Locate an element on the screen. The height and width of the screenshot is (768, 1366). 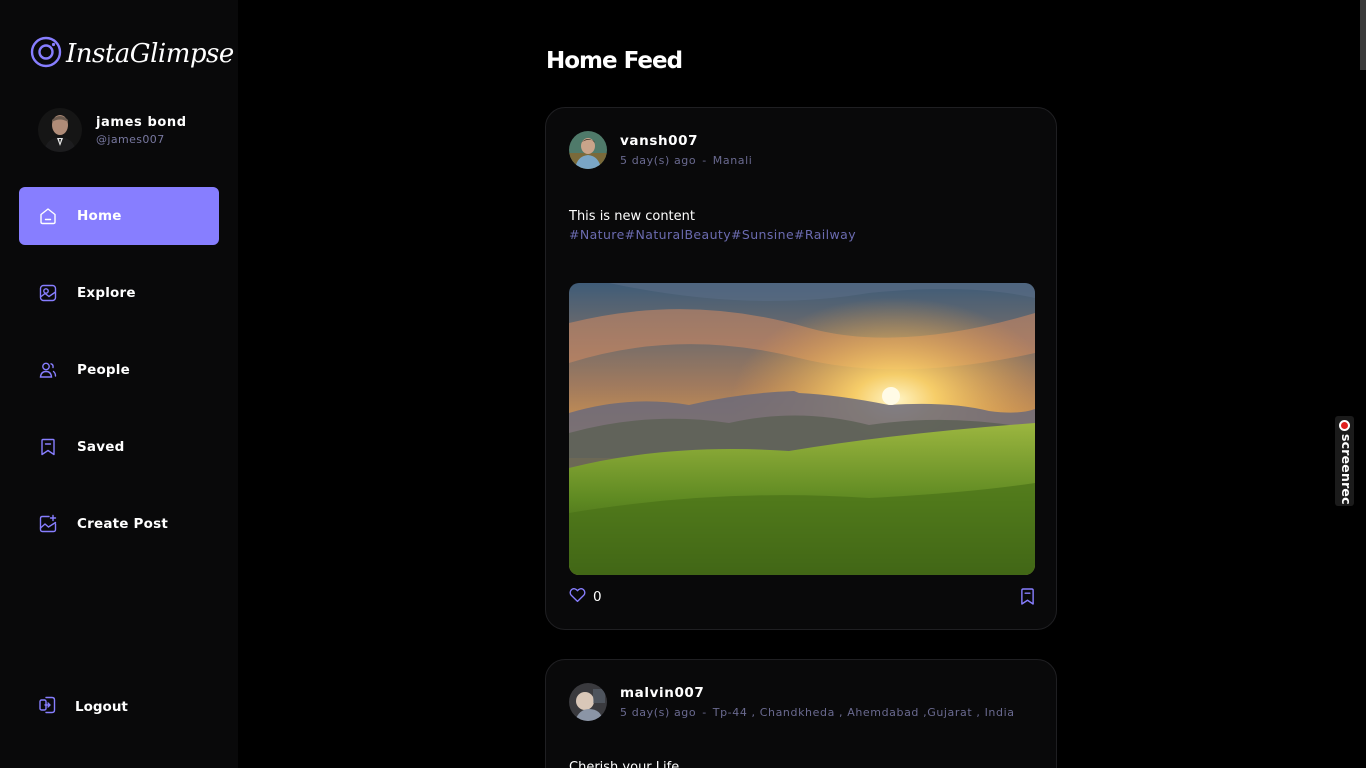
nav-label-create-post: Create Post is located at coordinates (122, 524).